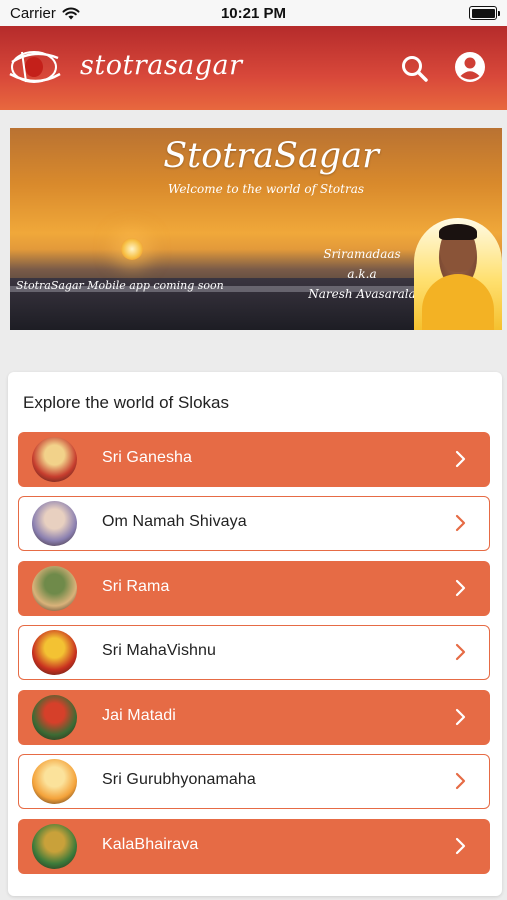  Describe the element at coordinates (147, 457) in the screenshot. I see `sloka-item-label: Sri Ganesha` at that location.